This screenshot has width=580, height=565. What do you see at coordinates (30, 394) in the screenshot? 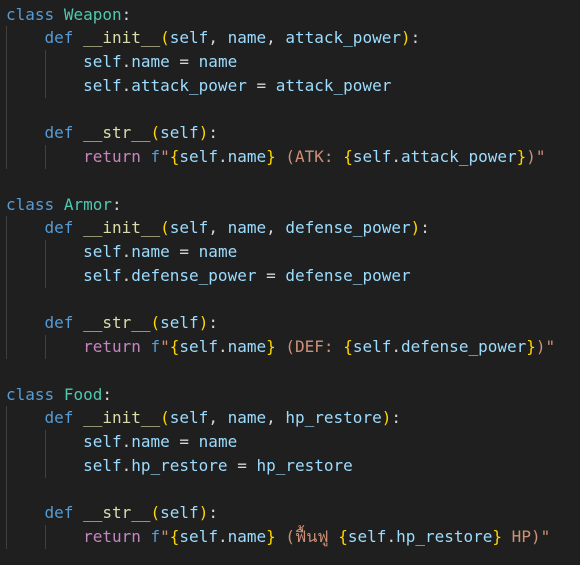
I see `code-token: class` at bounding box center [30, 394].